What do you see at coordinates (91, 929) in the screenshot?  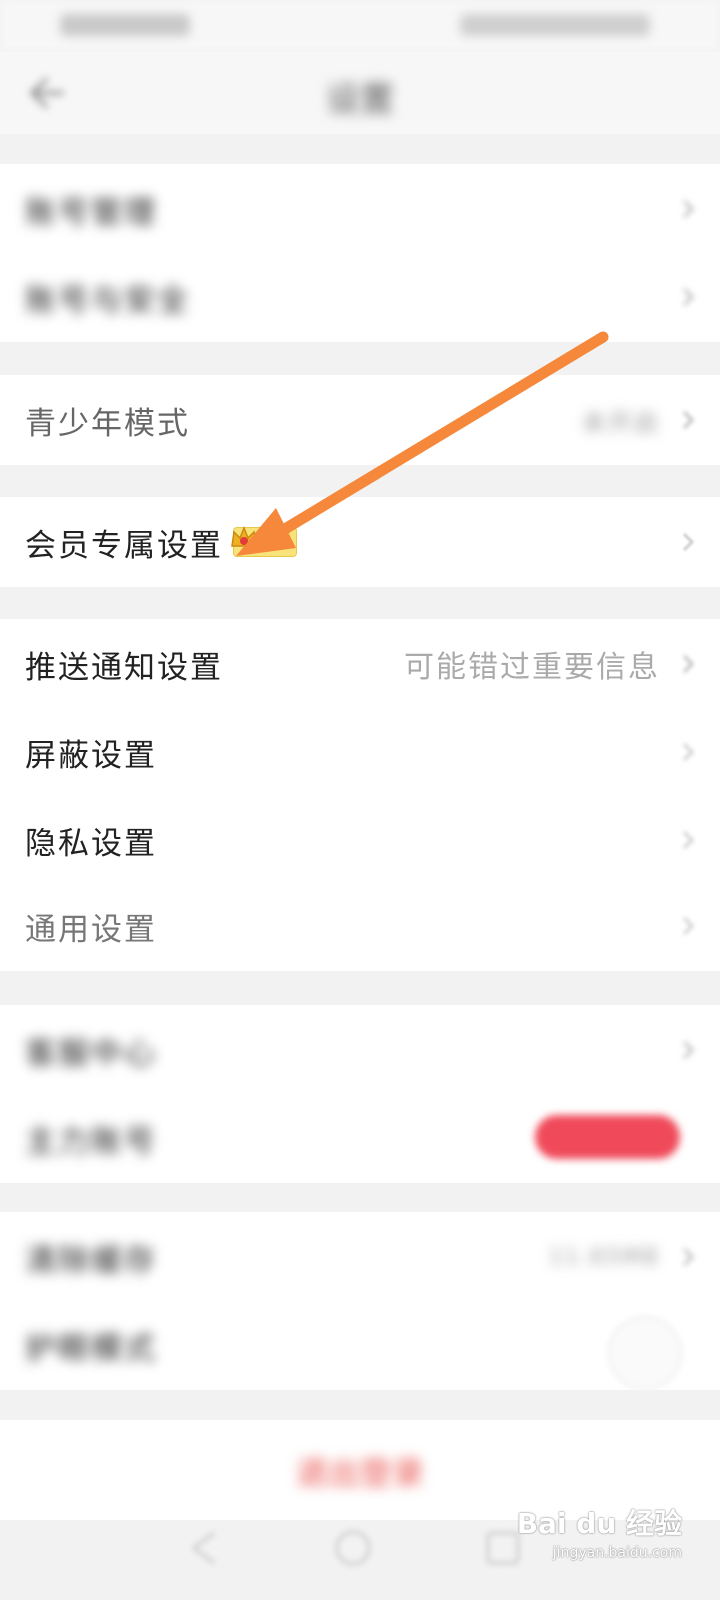 I see `row-label: 通用设置` at bounding box center [91, 929].